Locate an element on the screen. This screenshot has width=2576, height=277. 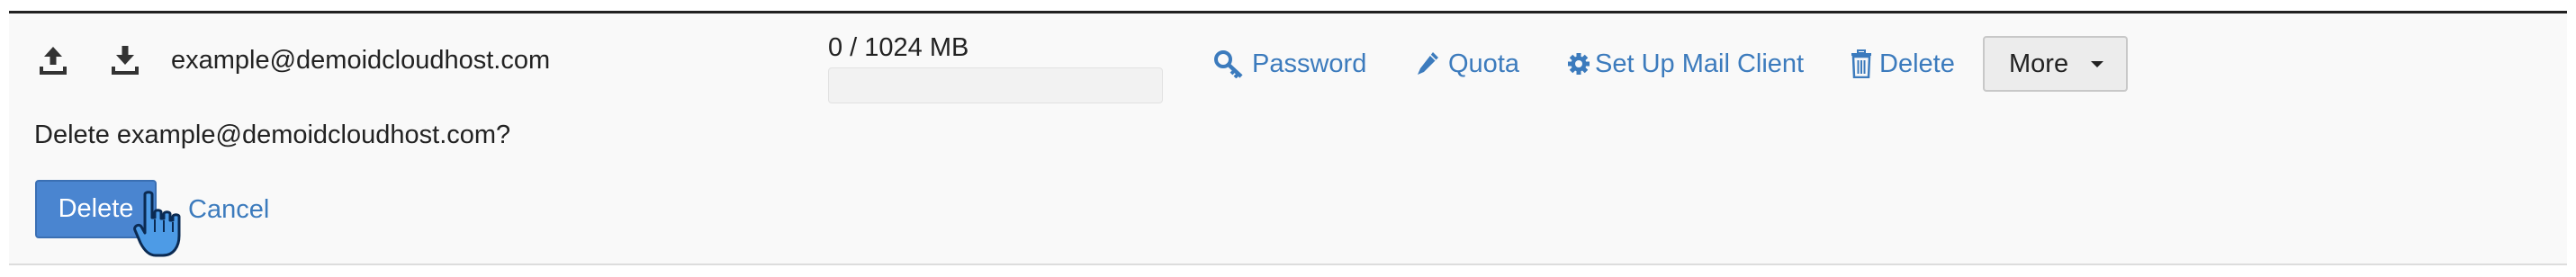
disk-usage-bar is located at coordinates (995, 85).